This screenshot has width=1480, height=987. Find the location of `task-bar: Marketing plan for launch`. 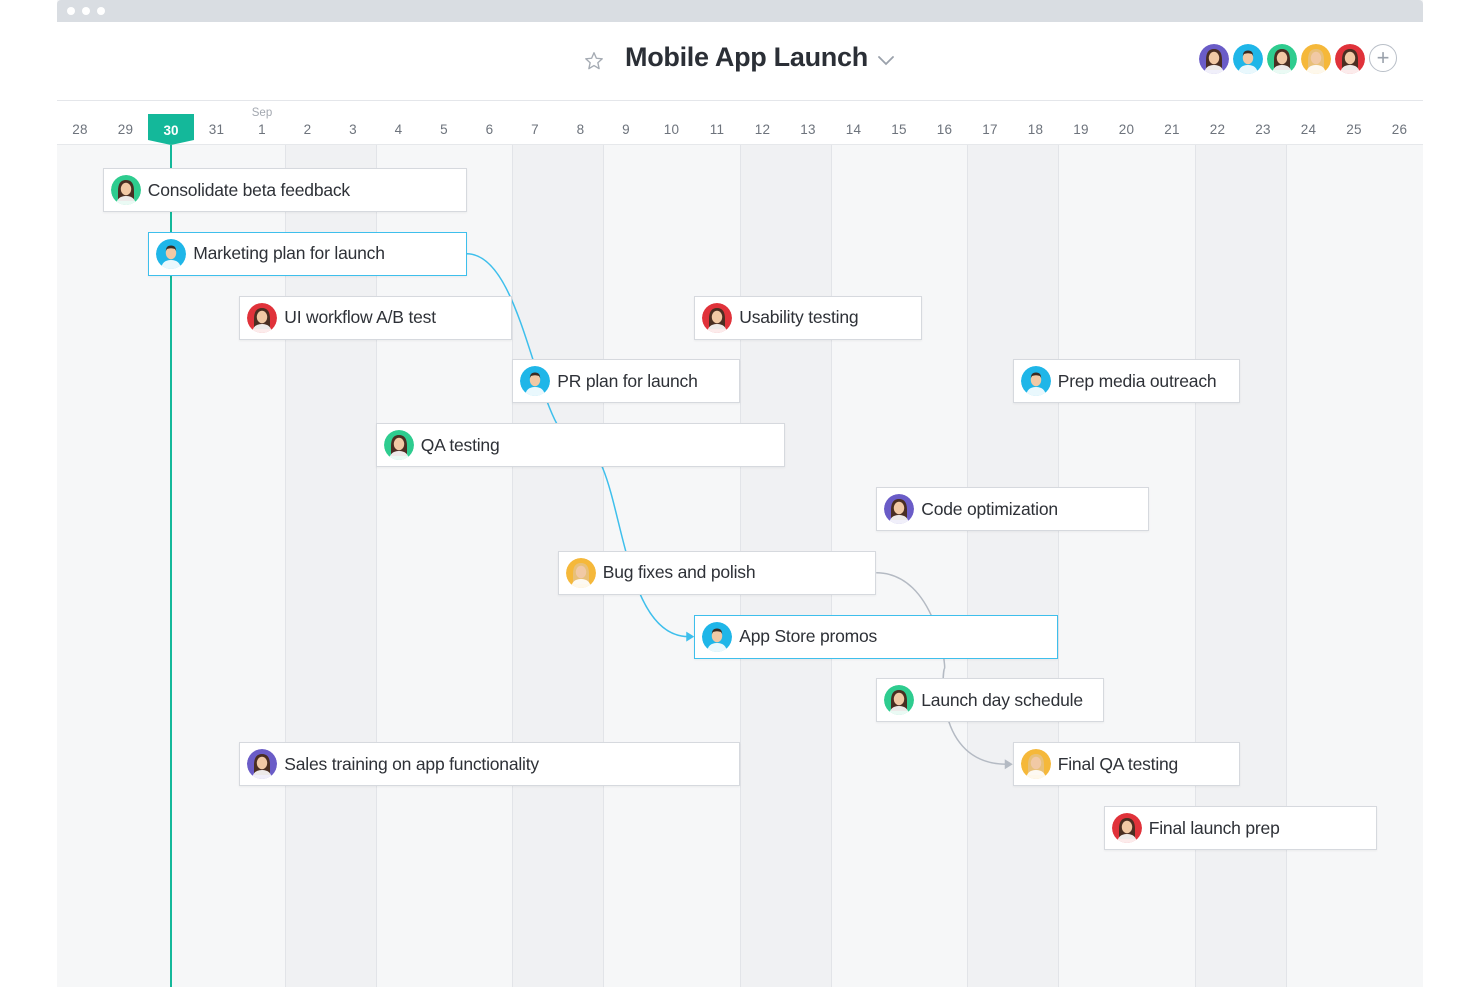

task-bar: Marketing plan for launch is located at coordinates (307, 253).